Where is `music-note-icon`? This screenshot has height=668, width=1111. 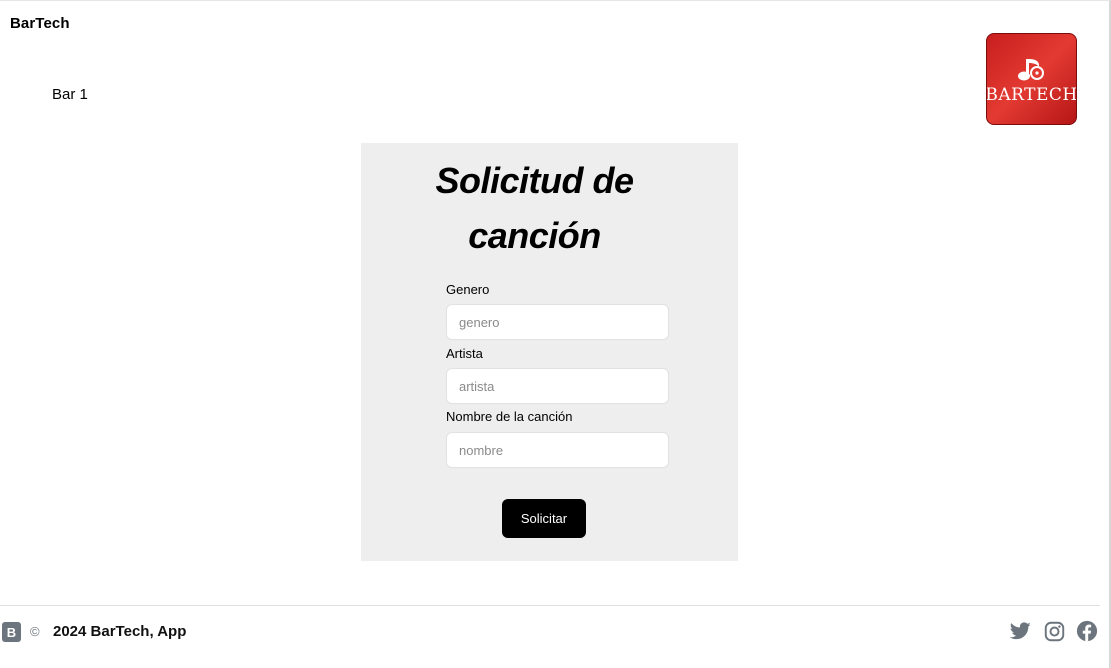 music-note-icon is located at coordinates (1030, 70).